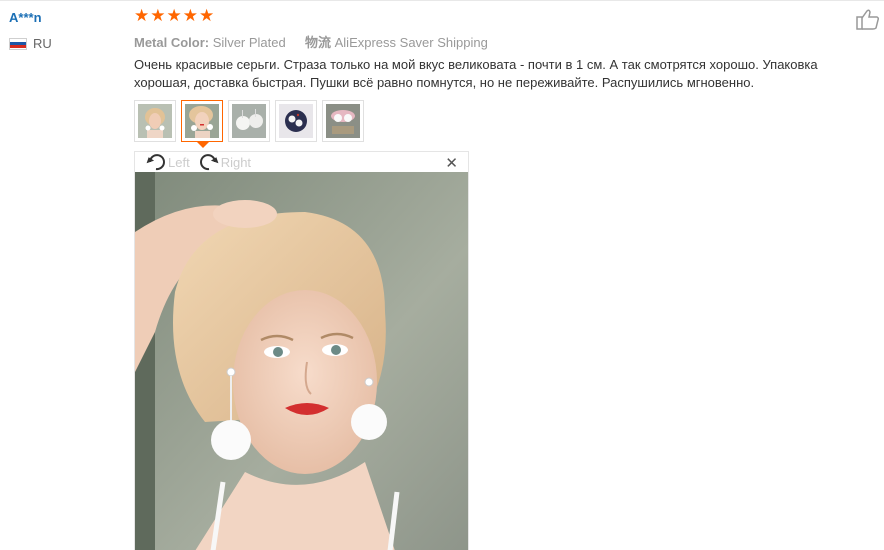  Describe the element at coordinates (442, 0) in the screenshot. I see `top-divider` at that location.